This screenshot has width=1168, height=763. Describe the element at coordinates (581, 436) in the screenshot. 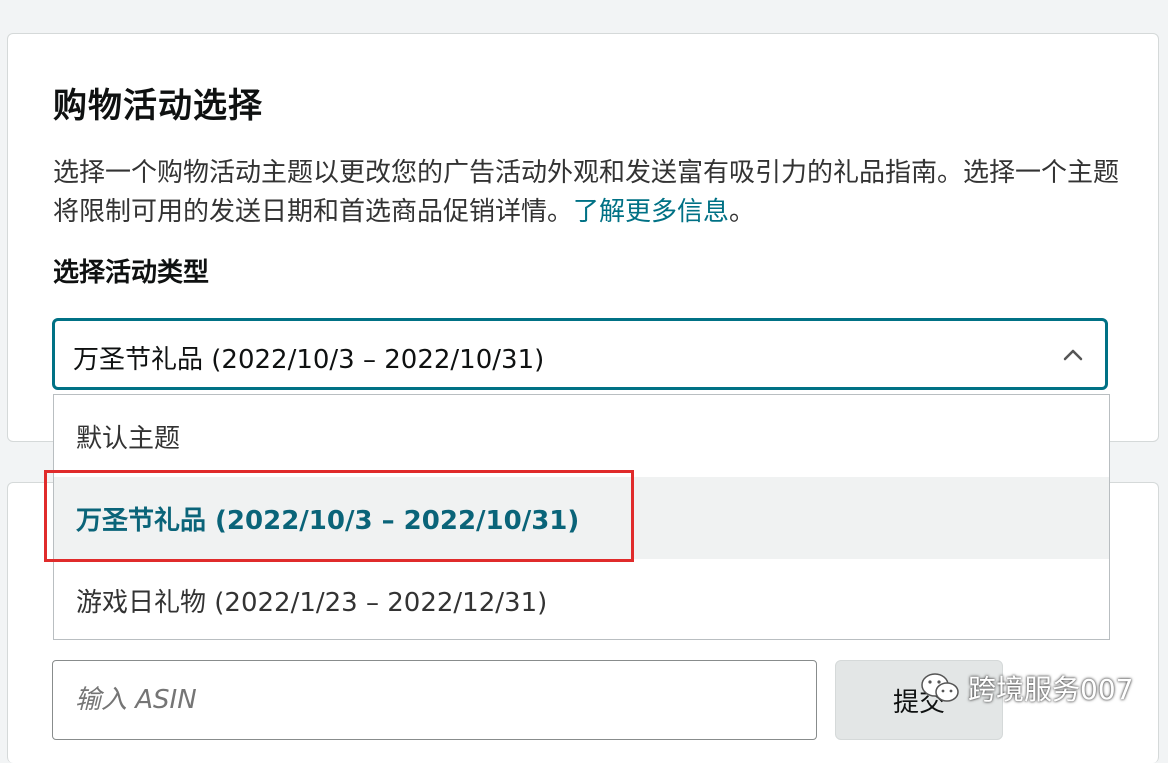

I see `dropdown-option-default: 默认主题` at that location.